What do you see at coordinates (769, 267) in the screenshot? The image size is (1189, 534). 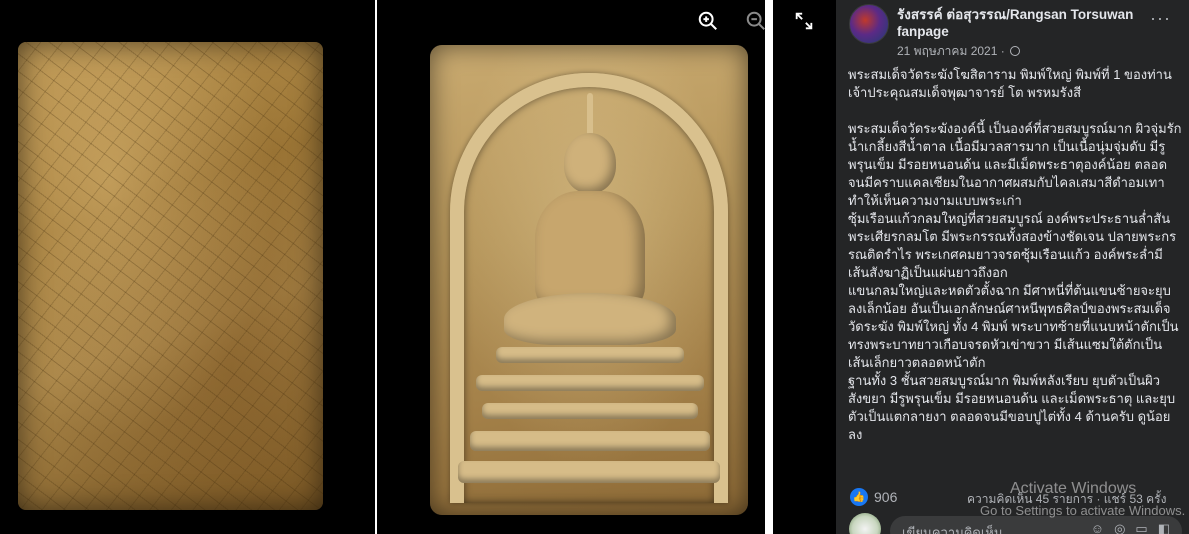 I see `photo-edge` at bounding box center [769, 267].